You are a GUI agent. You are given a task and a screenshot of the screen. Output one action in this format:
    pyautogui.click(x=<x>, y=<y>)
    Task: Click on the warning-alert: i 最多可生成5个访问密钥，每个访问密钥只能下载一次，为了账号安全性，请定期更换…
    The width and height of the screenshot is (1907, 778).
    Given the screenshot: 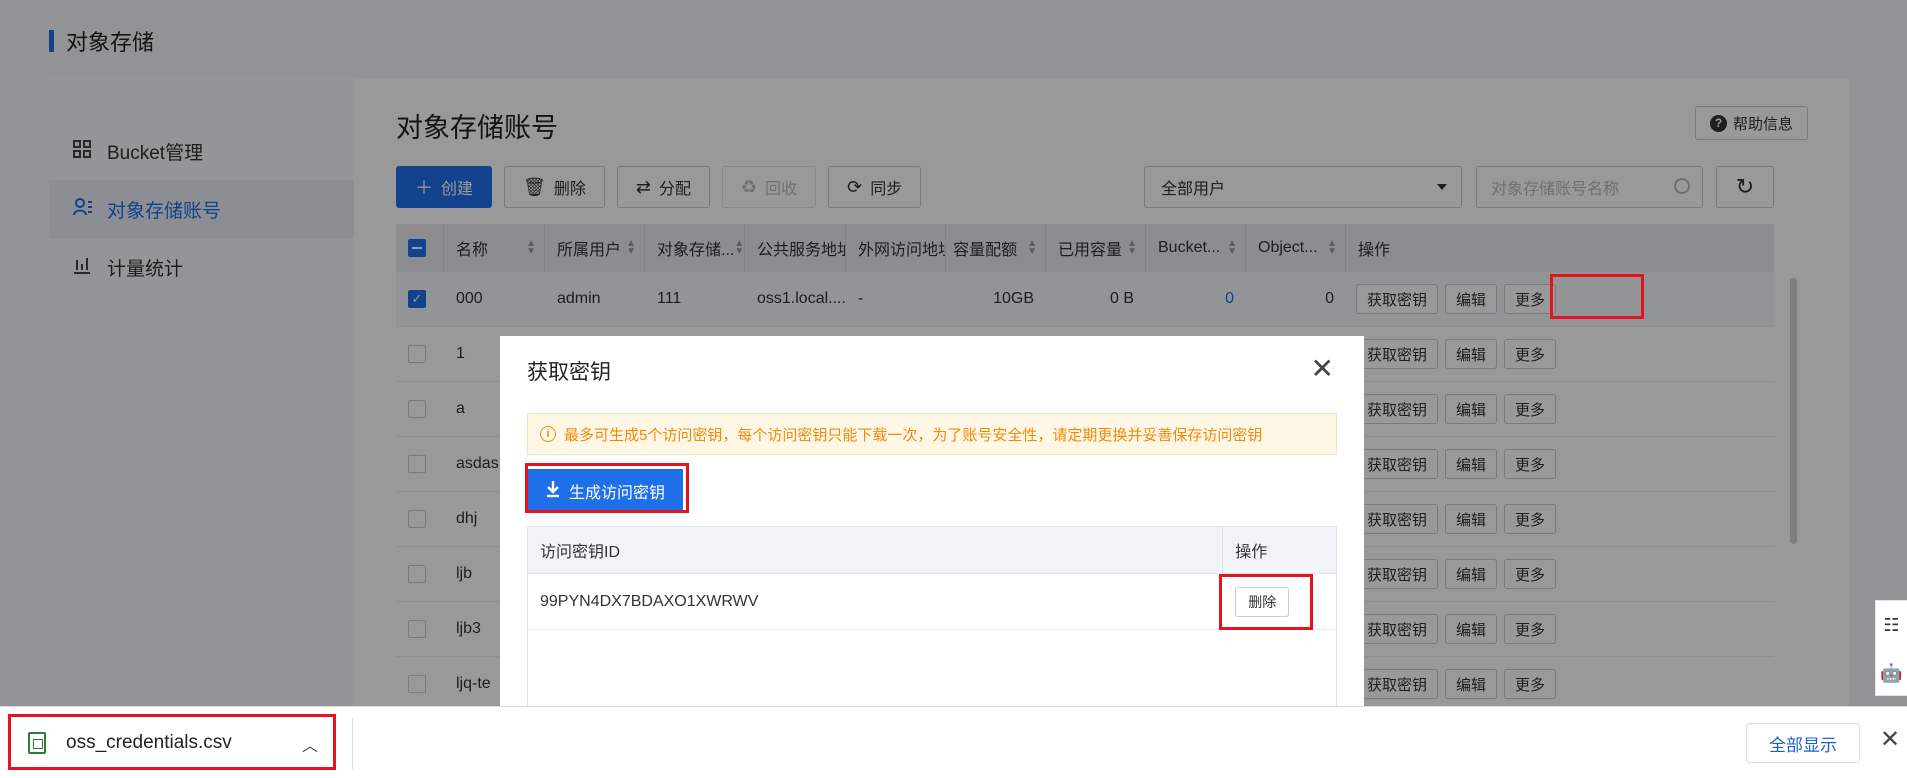 What is the action you would take?
    pyautogui.click(x=932, y=434)
    